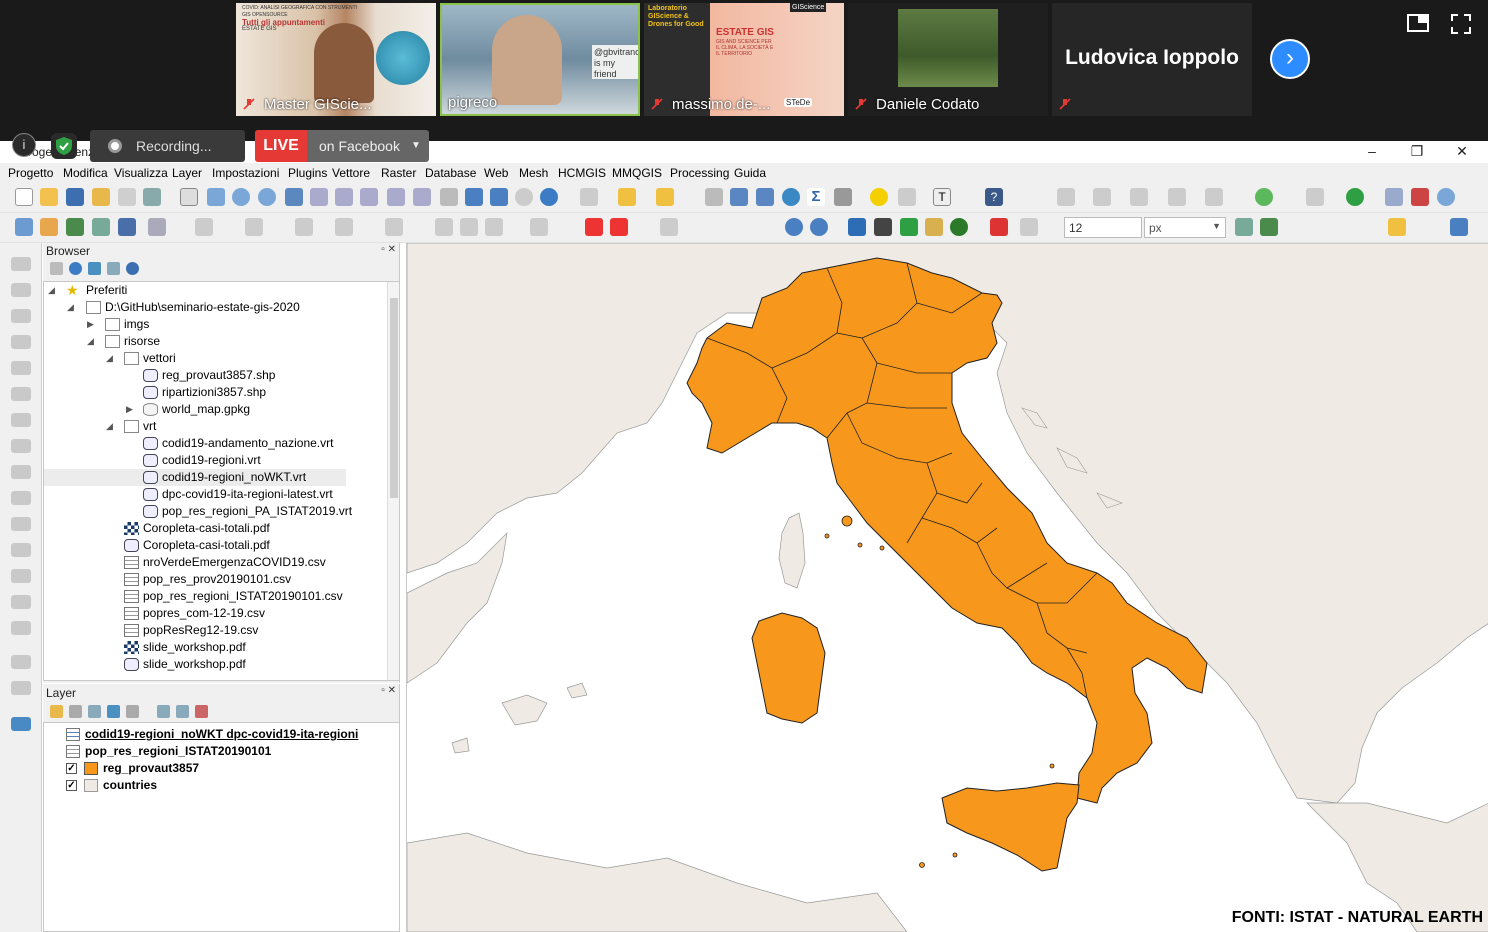 Image resolution: width=1488 pixels, height=932 pixels. I want to click on tree-item: pop_res_regioni_ISTAT20190101.csv, so click(216, 596).